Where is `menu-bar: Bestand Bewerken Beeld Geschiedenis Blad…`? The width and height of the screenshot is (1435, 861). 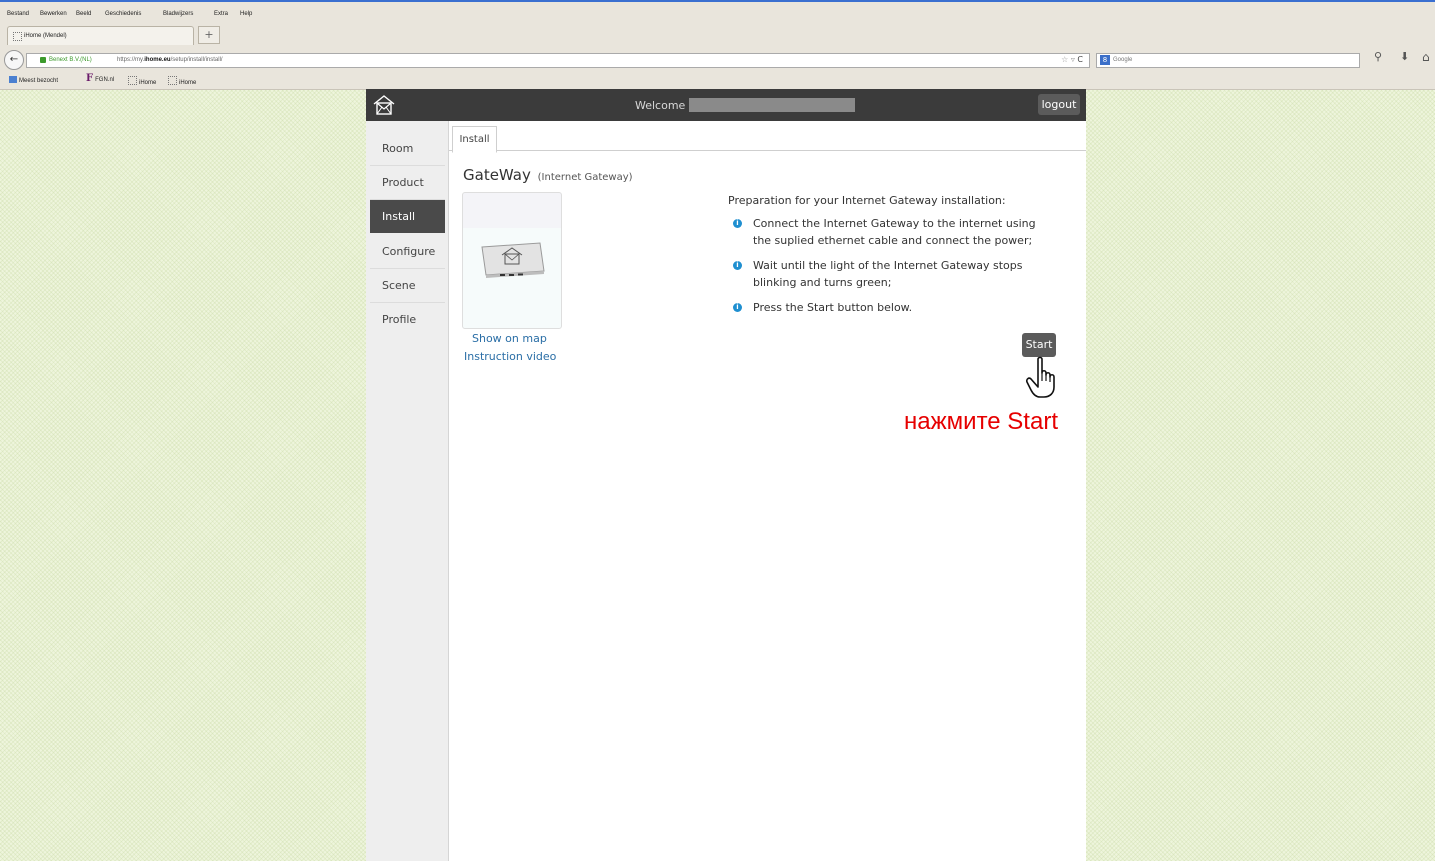
menu-bar: Bestand Bewerken Beeld Geschiedenis Blad… is located at coordinates (717, 12).